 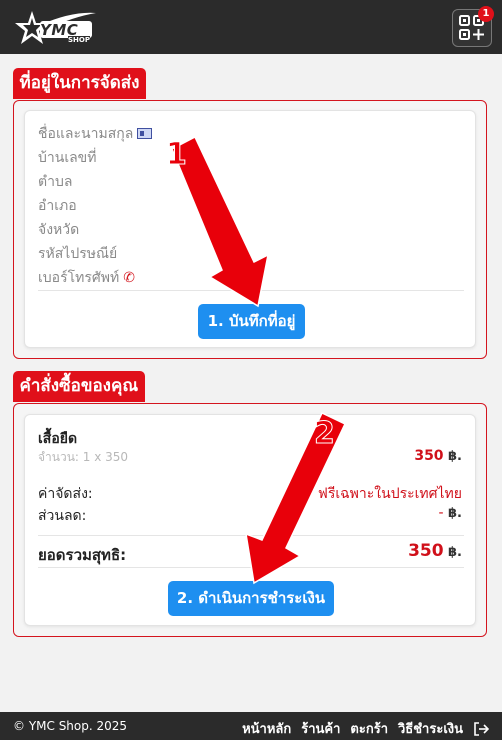 I want to click on field-phone-label: เบอร์โทรศัพท์, so click(x=79, y=278).